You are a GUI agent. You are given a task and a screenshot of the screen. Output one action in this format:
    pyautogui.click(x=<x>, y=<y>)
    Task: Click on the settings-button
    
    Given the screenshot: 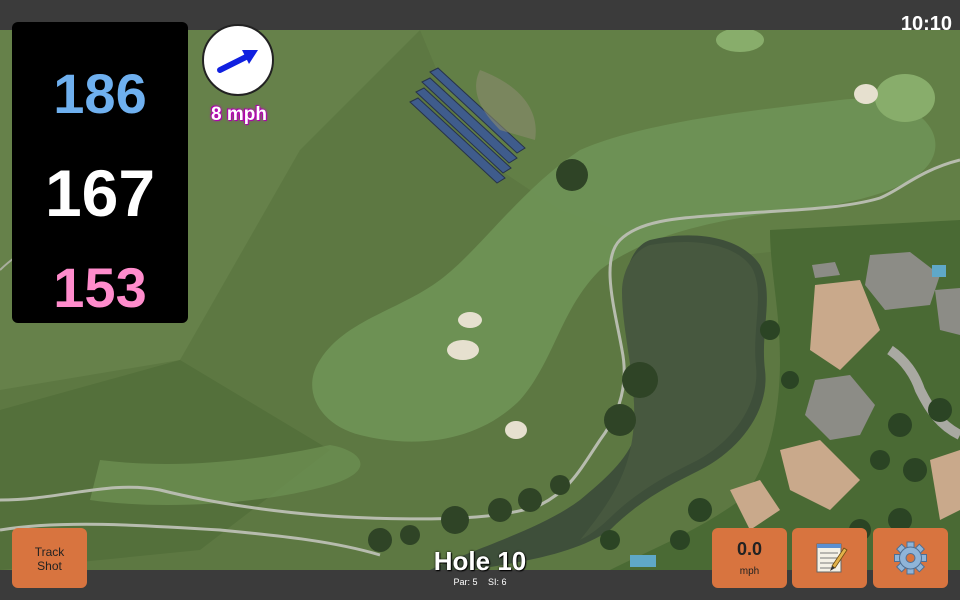 What is the action you would take?
    pyautogui.click(x=910, y=558)
    